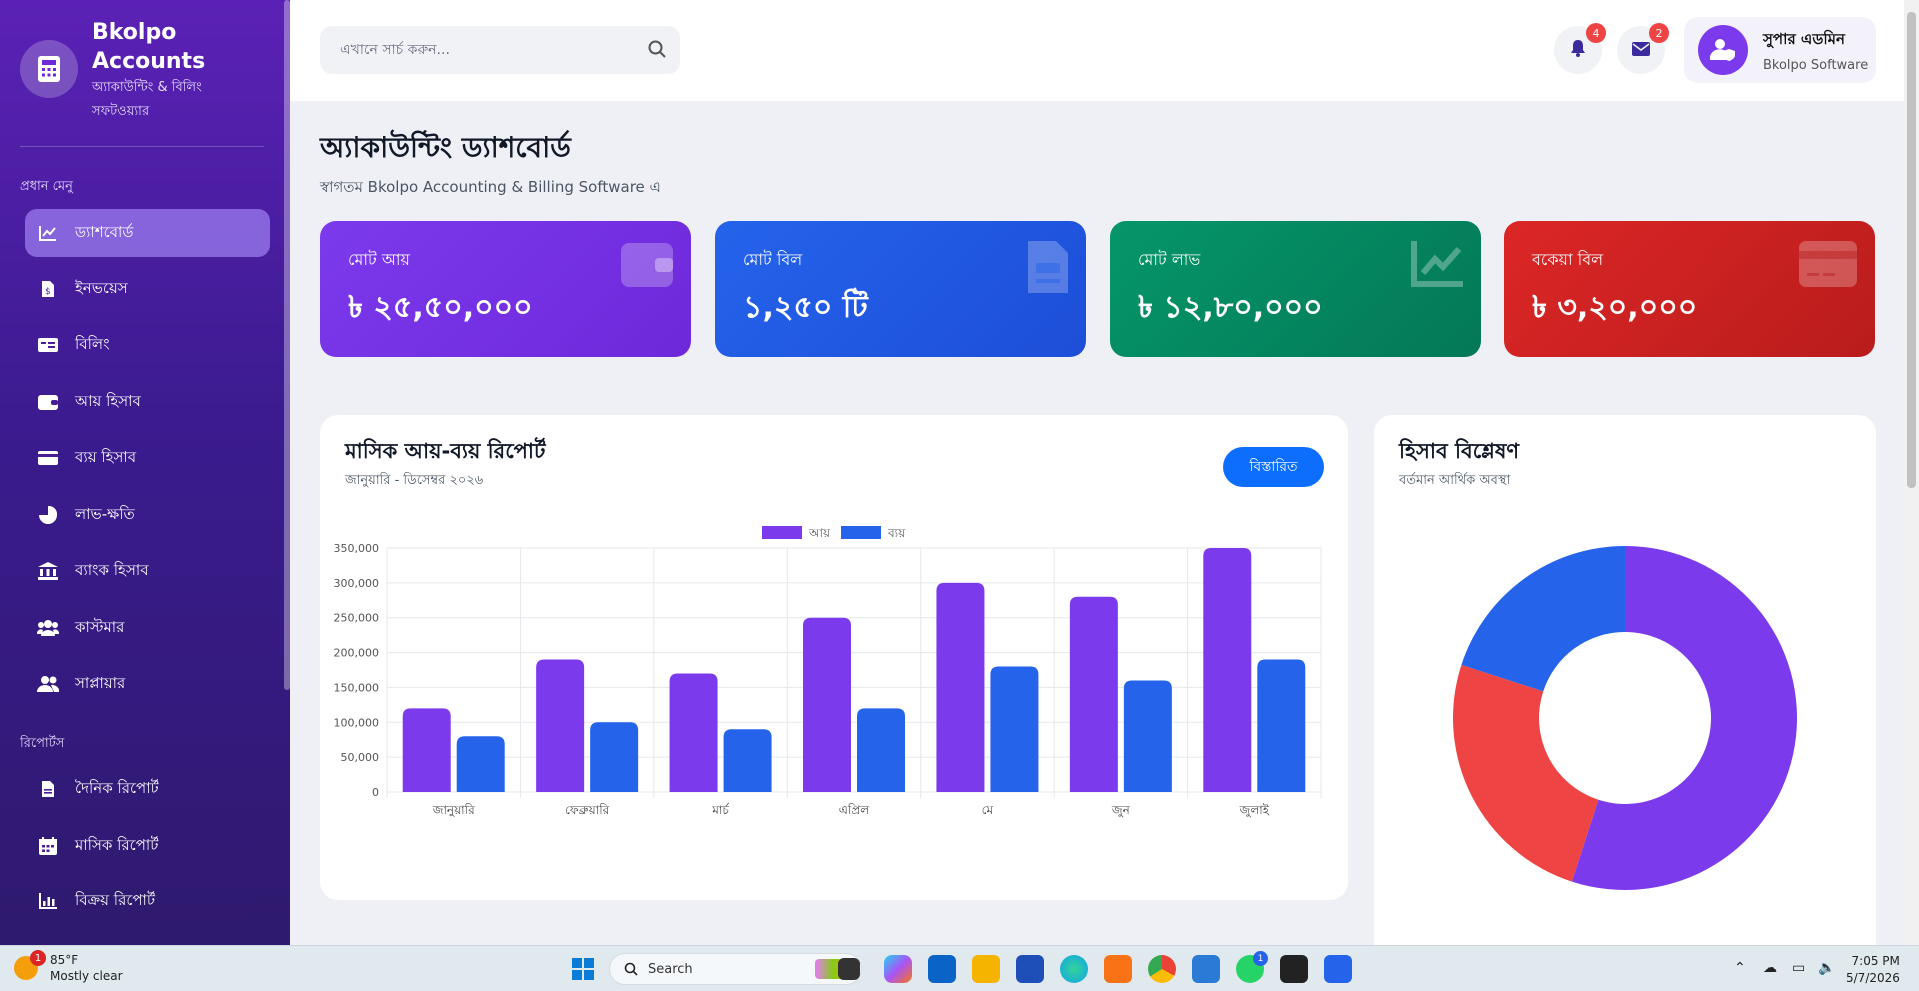 This screenshot has height=991, width=1919. Describe the element at coordinates (1162, 969) in the screenshot. I see `chrome-icon` at that location.